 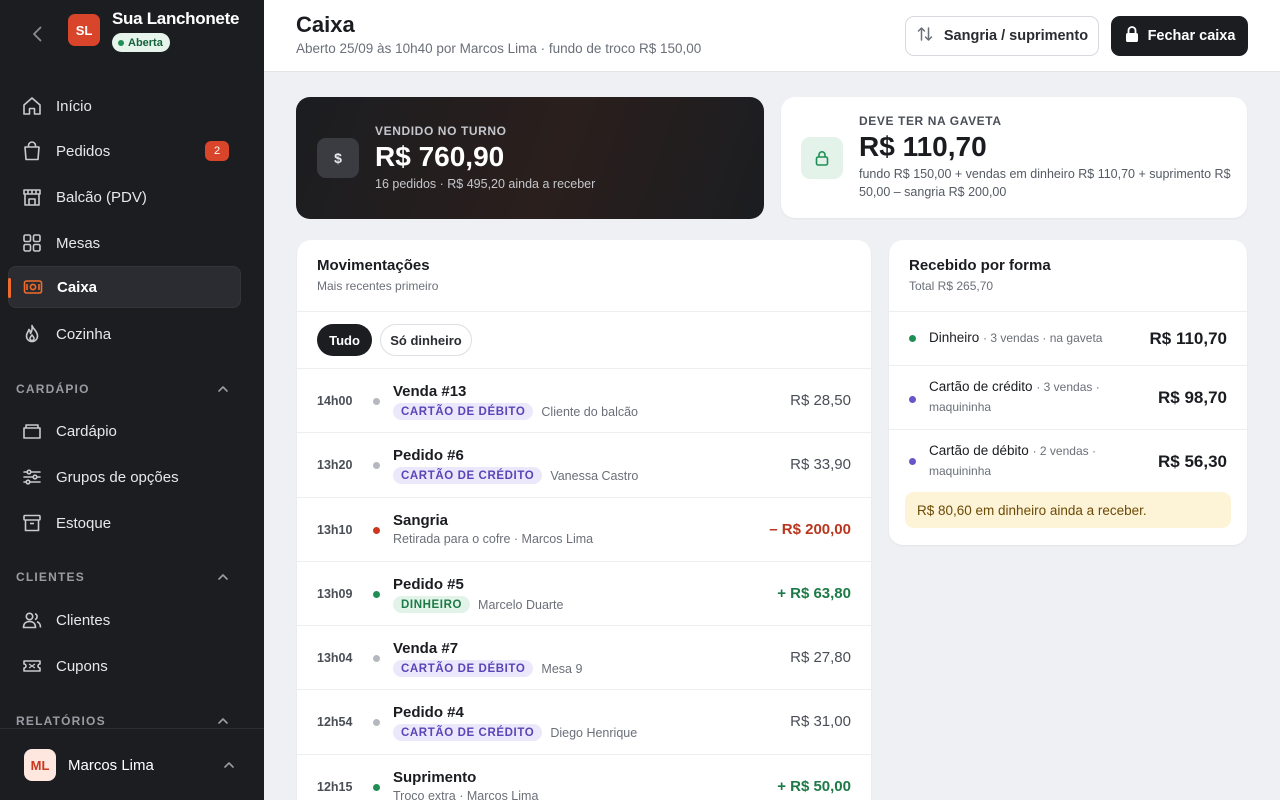 What do you see at coordinates (594, 732) in the screenshot?
I see `row-detail: Diego Henrique` at bounding box center [594, 732].